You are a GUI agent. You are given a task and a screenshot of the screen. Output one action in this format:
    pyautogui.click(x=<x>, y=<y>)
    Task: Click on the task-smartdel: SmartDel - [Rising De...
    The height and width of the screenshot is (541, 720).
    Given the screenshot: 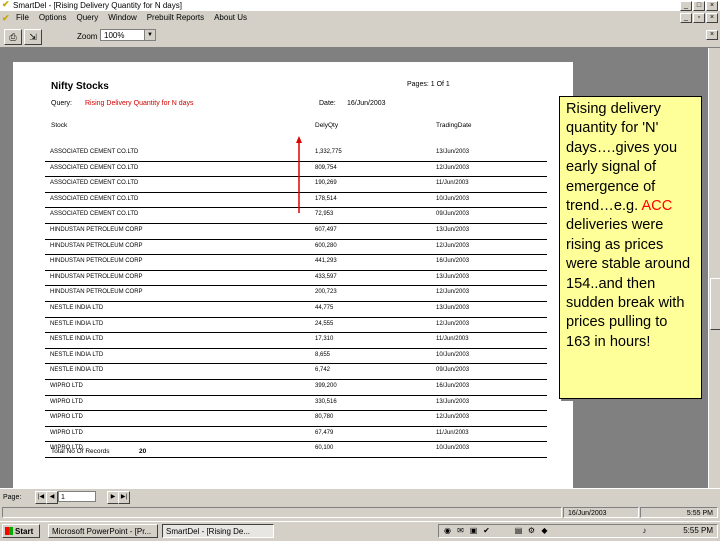 What is the action you would take?
    pyautogui.click(x=218, y=531)
    